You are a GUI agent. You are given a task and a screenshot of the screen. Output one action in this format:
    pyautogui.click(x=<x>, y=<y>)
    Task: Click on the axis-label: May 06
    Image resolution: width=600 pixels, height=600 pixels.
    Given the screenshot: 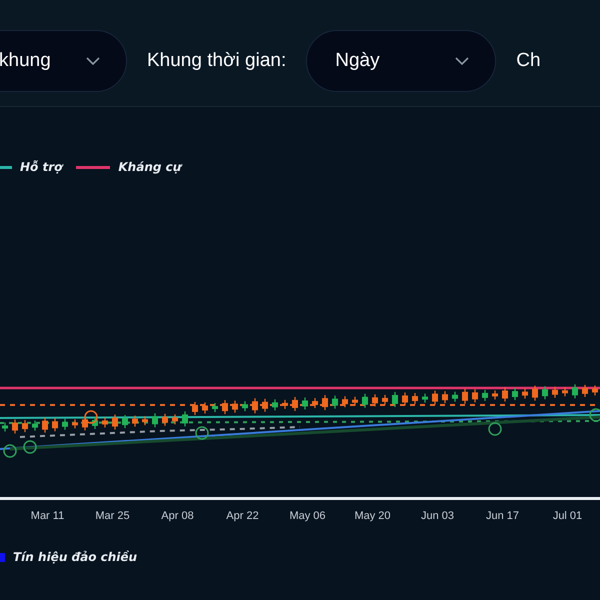 What is the action you would take?
    pyautogui.click(x=307, y=516)
    